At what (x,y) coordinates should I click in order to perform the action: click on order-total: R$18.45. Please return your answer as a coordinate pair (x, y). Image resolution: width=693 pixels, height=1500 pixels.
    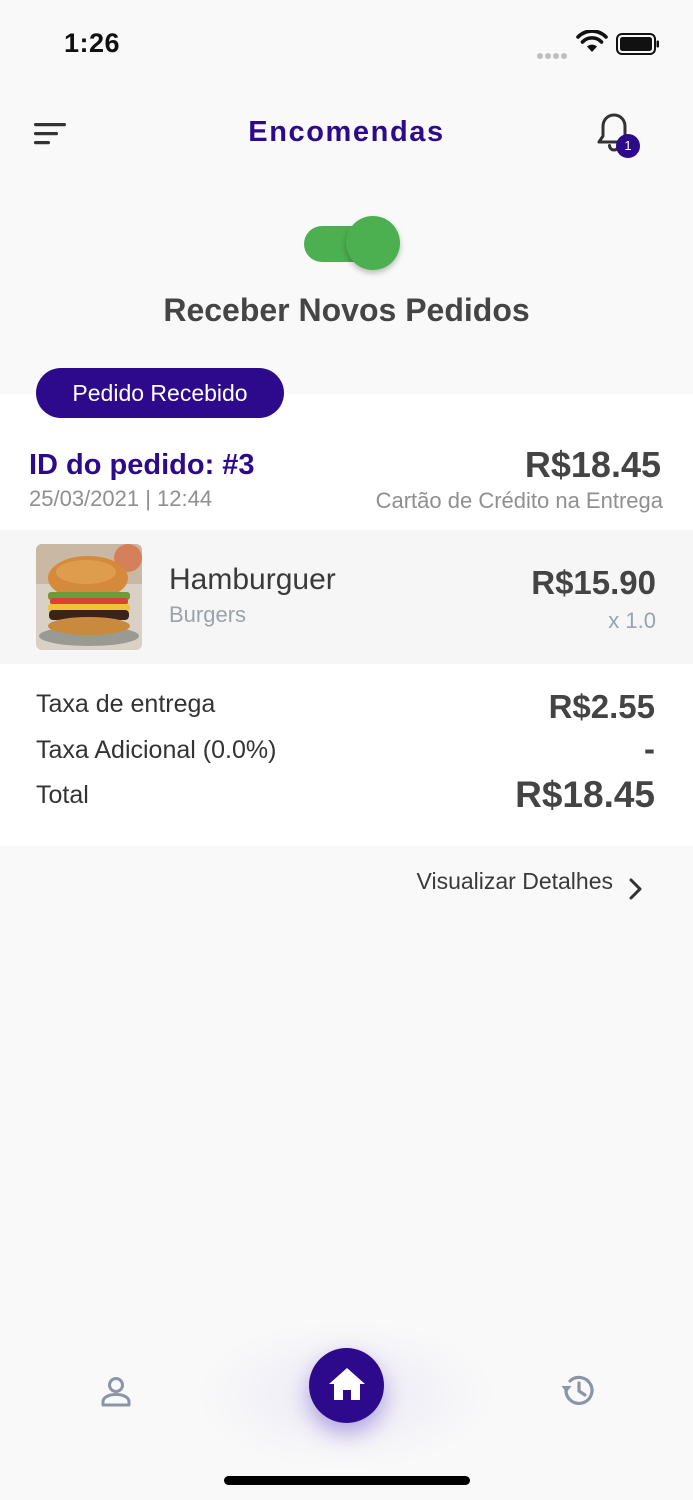
    Looking at the image, I should click on (592, 464).